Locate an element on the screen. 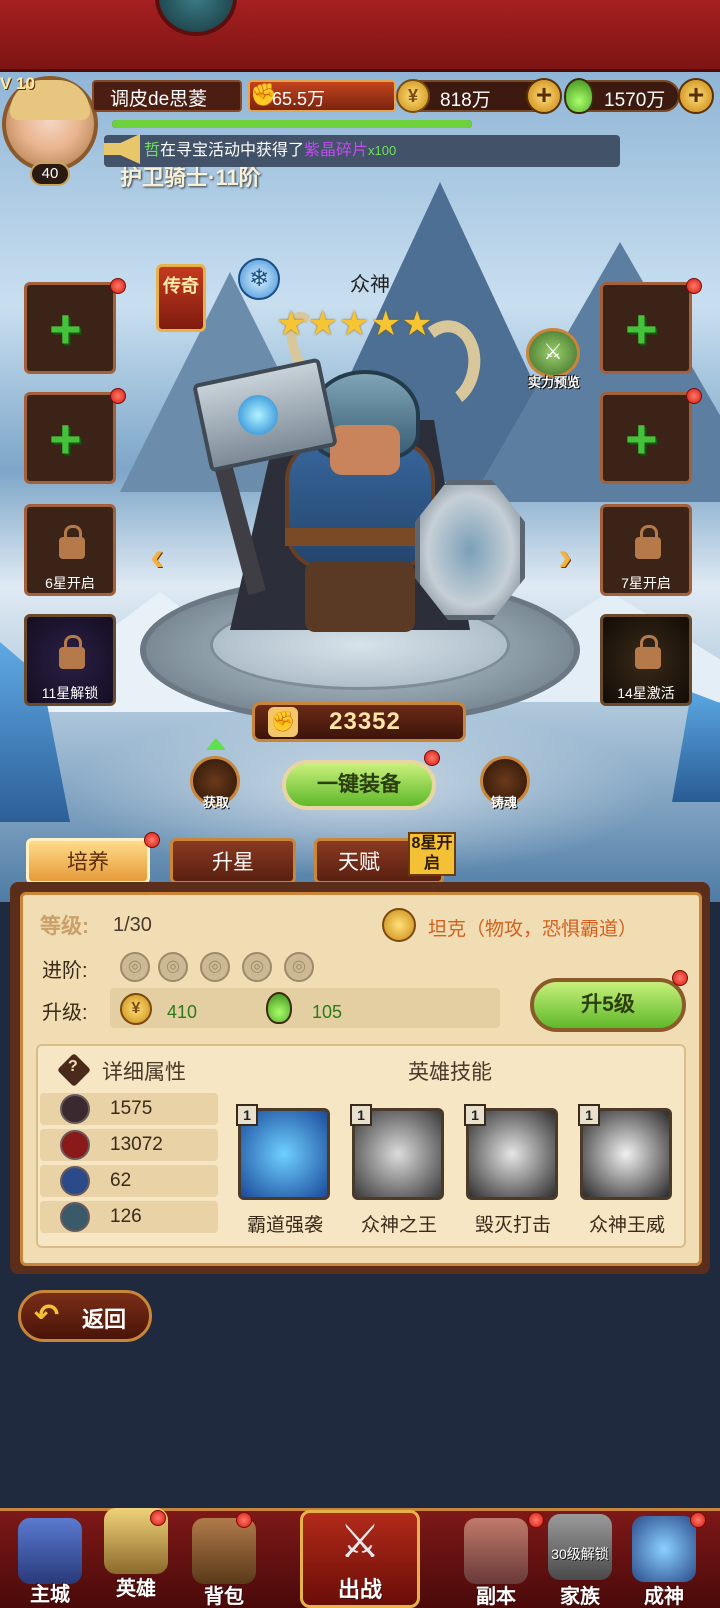 This screenshot has width=720, height=1608. prev-hero-arrow-icon: ‹ is located at coordinates (157, 557).